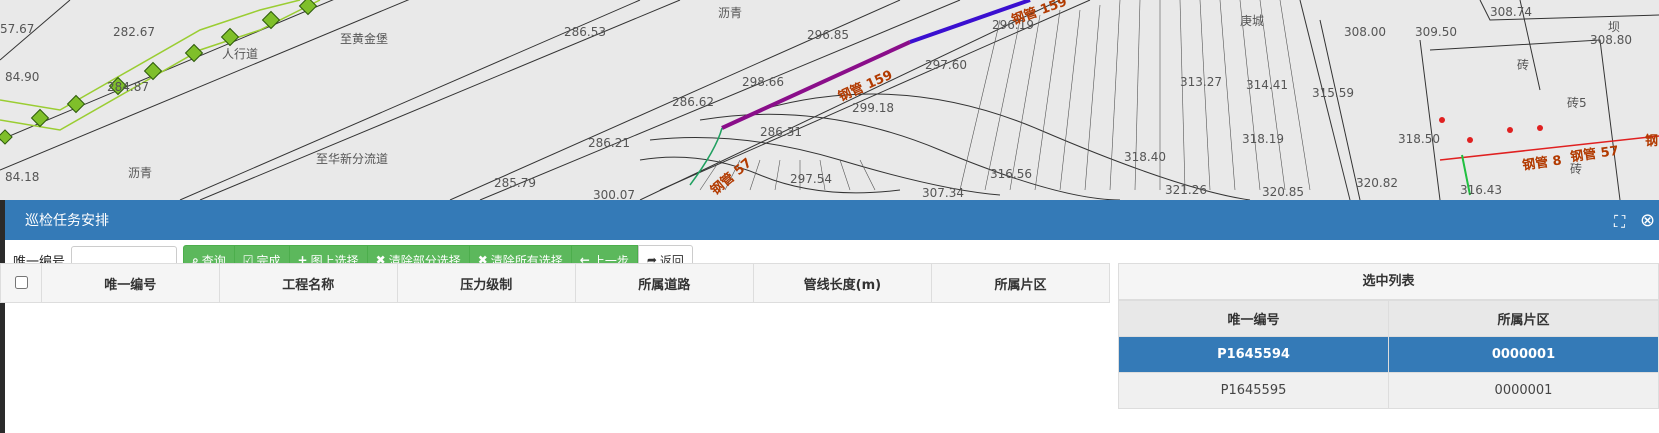  Describe the element at coordinates (1647, 220) in the screenshot. I see `close-circle-icon: ⊗` at that location.